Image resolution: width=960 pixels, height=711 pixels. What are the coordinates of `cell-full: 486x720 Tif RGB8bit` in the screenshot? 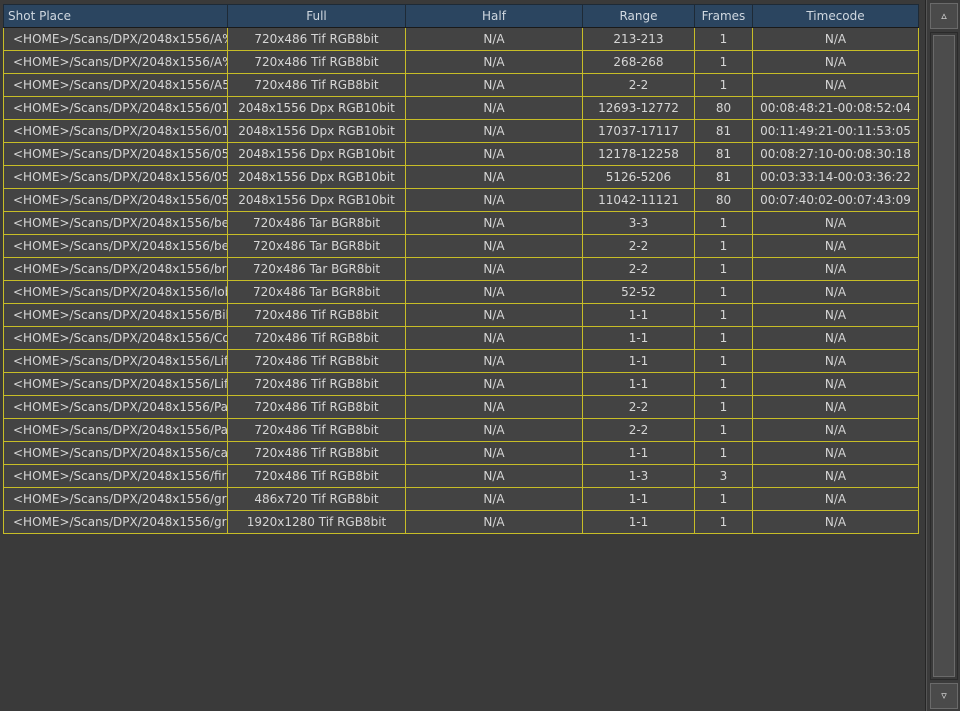 It's located at (316, 499).